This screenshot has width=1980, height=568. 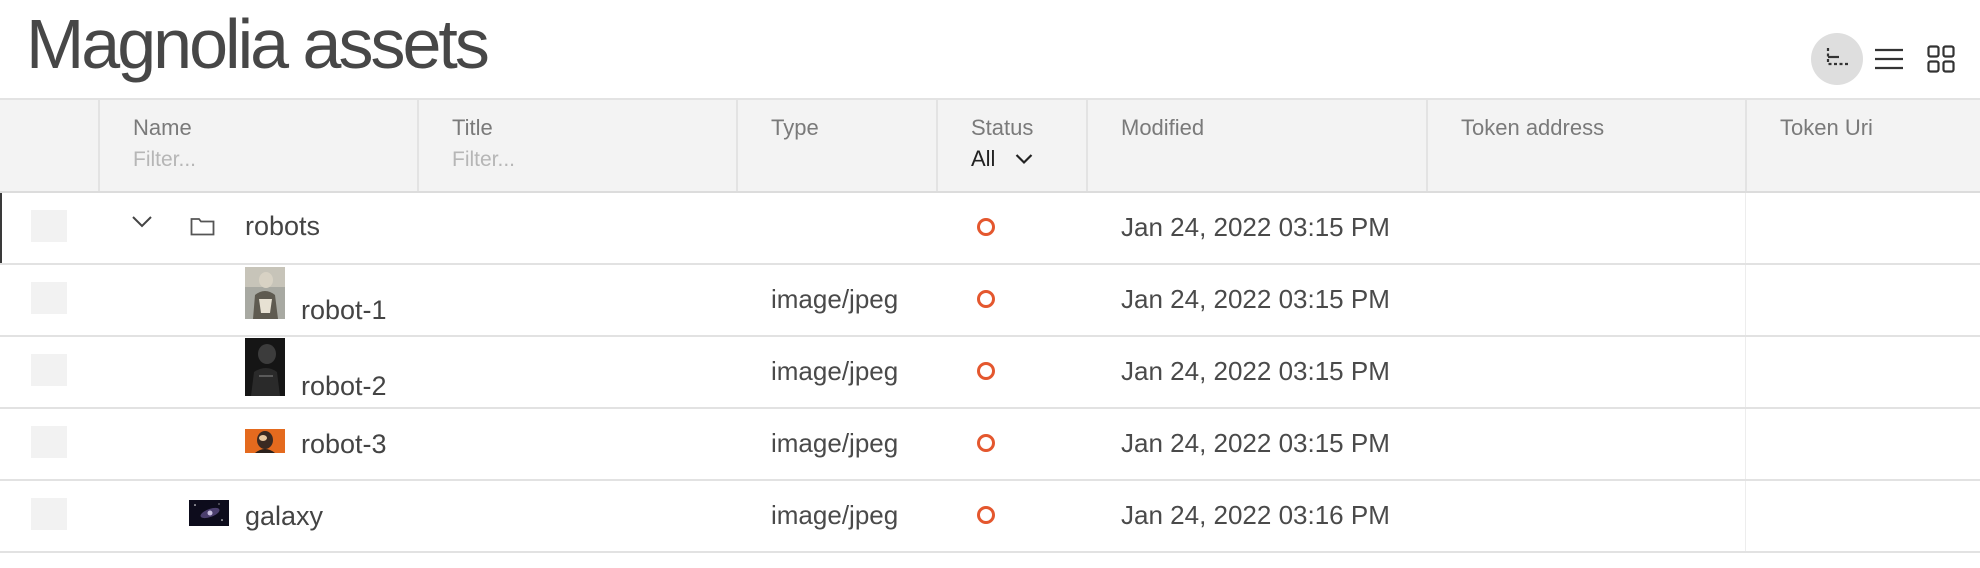 I want to click on list-view-icon, so click(x=1889, y=59).